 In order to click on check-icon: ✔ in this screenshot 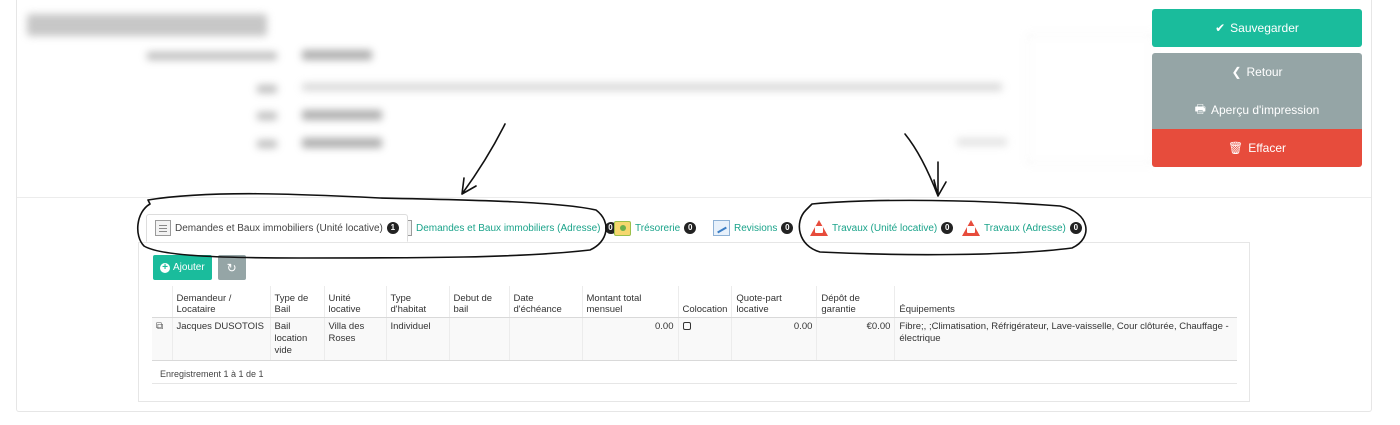, I will do `click(1220, 28)`.